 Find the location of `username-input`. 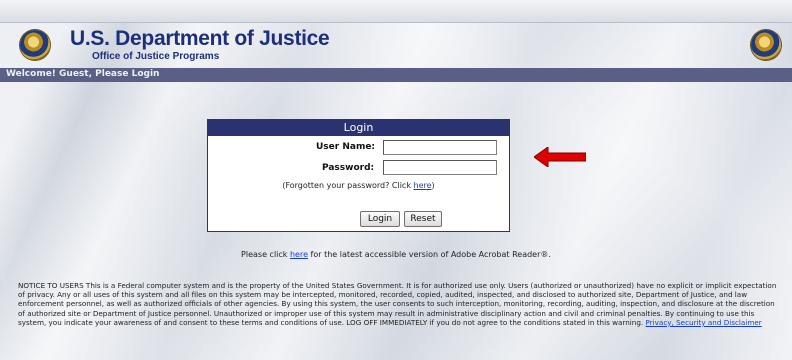

username-input is located at coordinates (440, 147).